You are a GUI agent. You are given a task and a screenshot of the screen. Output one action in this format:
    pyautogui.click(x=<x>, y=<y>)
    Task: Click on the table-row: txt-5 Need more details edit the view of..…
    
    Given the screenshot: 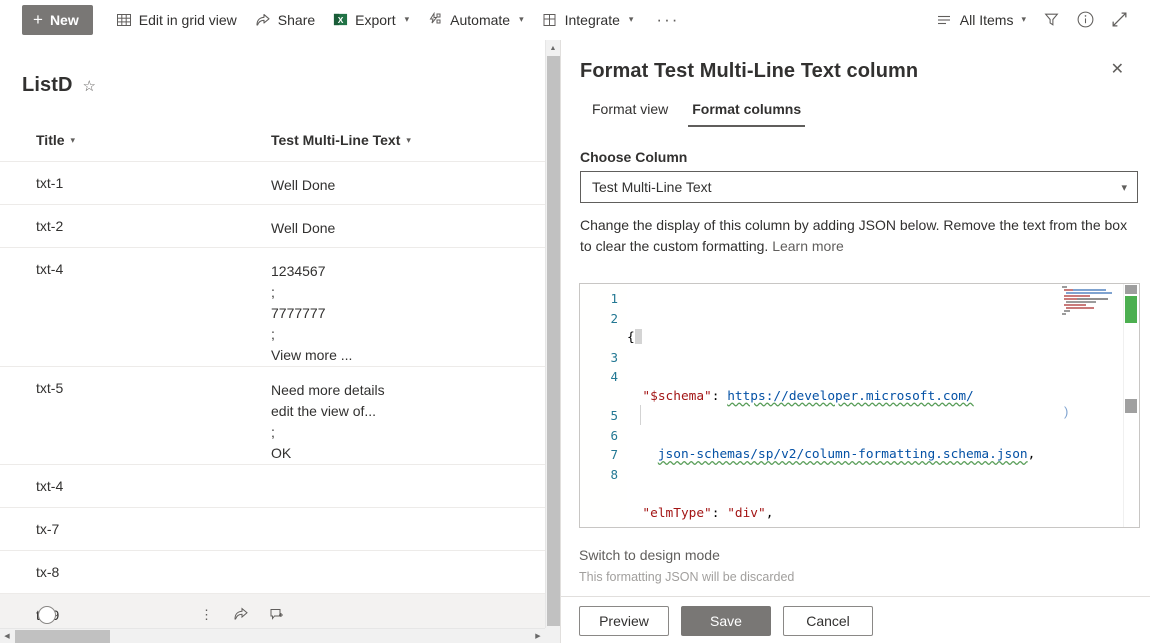 What is the action you would take?
    pyautogui.click(x=280, y=415)
    